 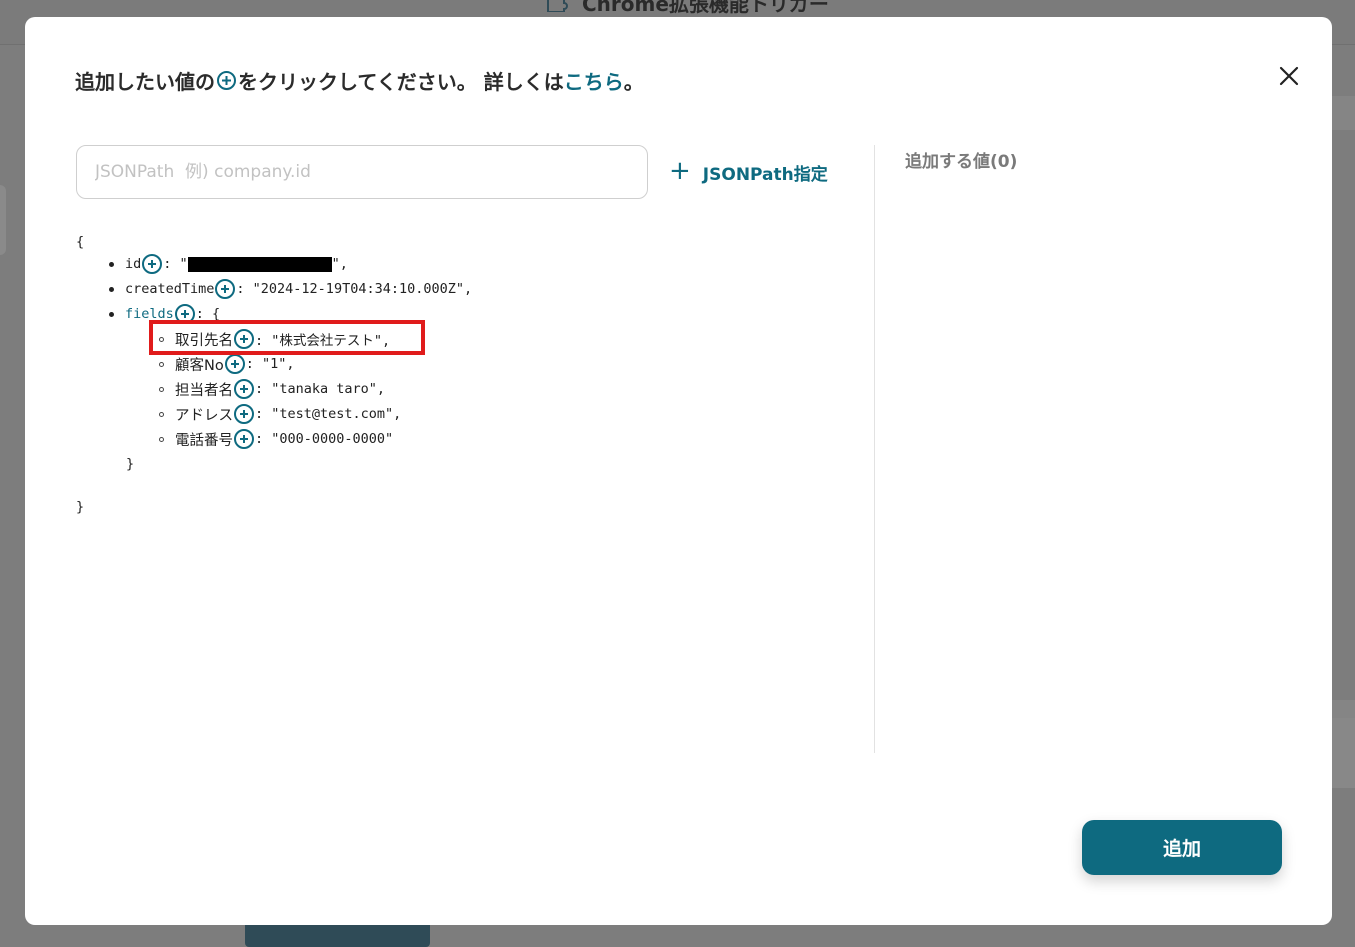 What do you see at coordinates (324, 439) in the screenshot?
I see `json-value: : "000-0000-0000"` at bounding box center [324, 439].